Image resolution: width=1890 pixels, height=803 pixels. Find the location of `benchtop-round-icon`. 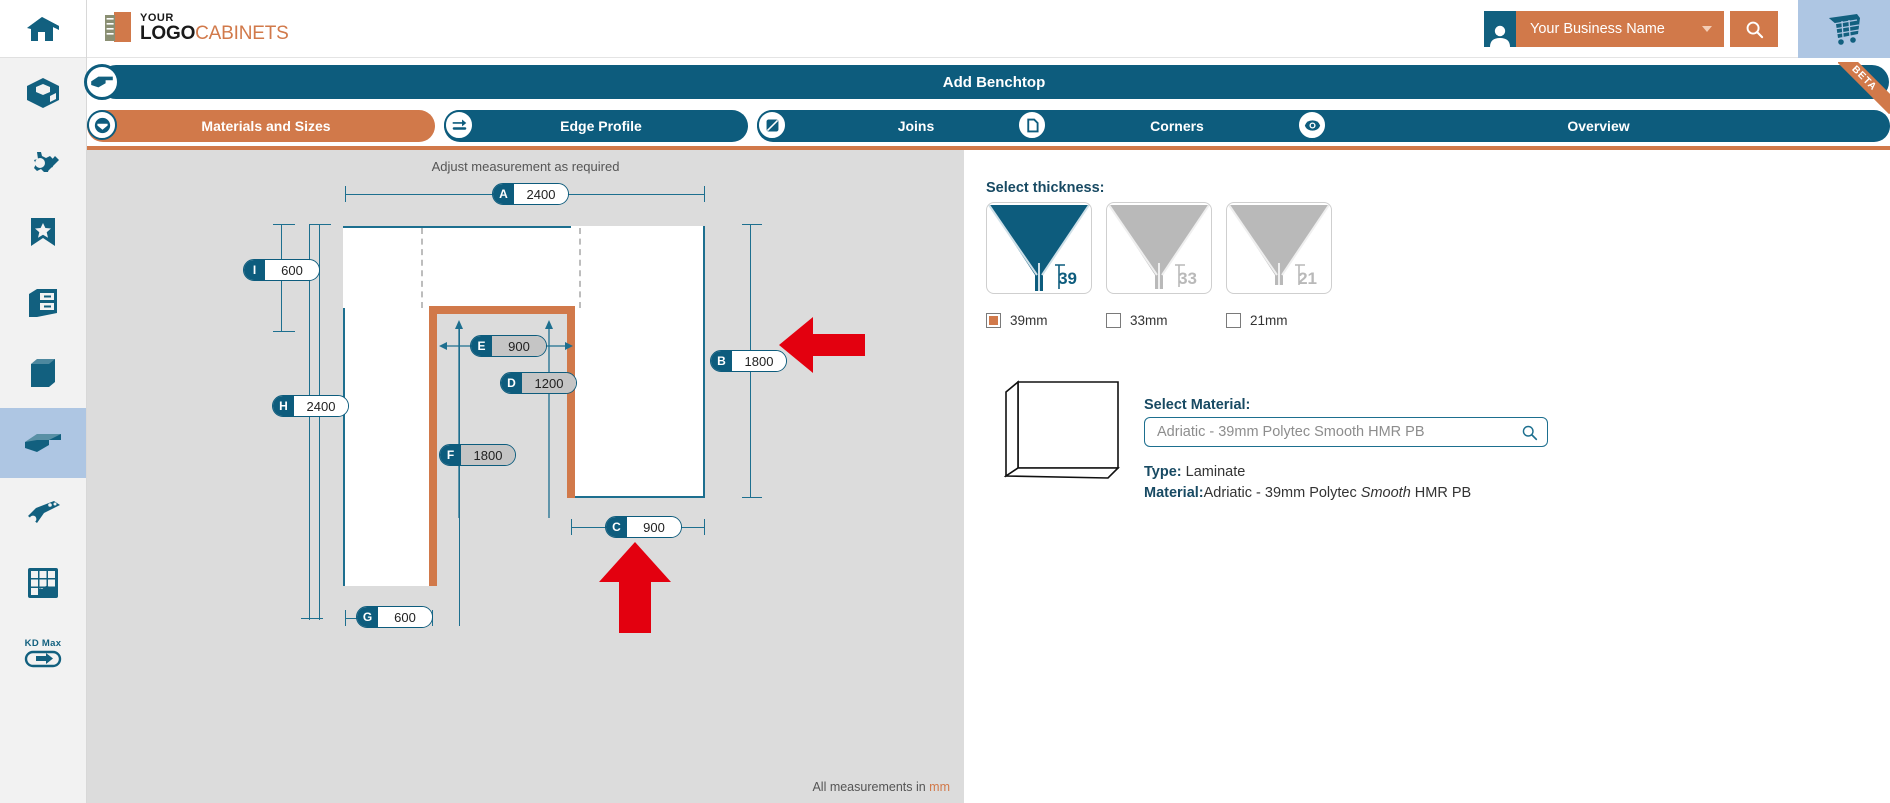

benchtop-round-icon is located at coordinates (102, 125).